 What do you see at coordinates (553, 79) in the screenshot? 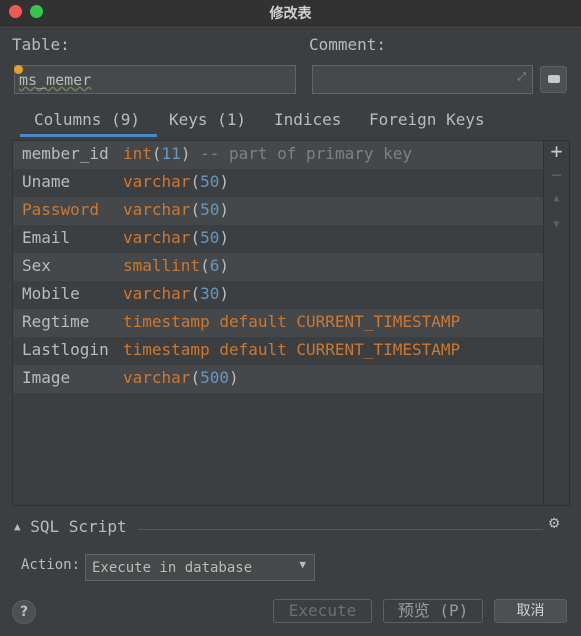
I see `comment-icon` at bounding box center [553, 79].